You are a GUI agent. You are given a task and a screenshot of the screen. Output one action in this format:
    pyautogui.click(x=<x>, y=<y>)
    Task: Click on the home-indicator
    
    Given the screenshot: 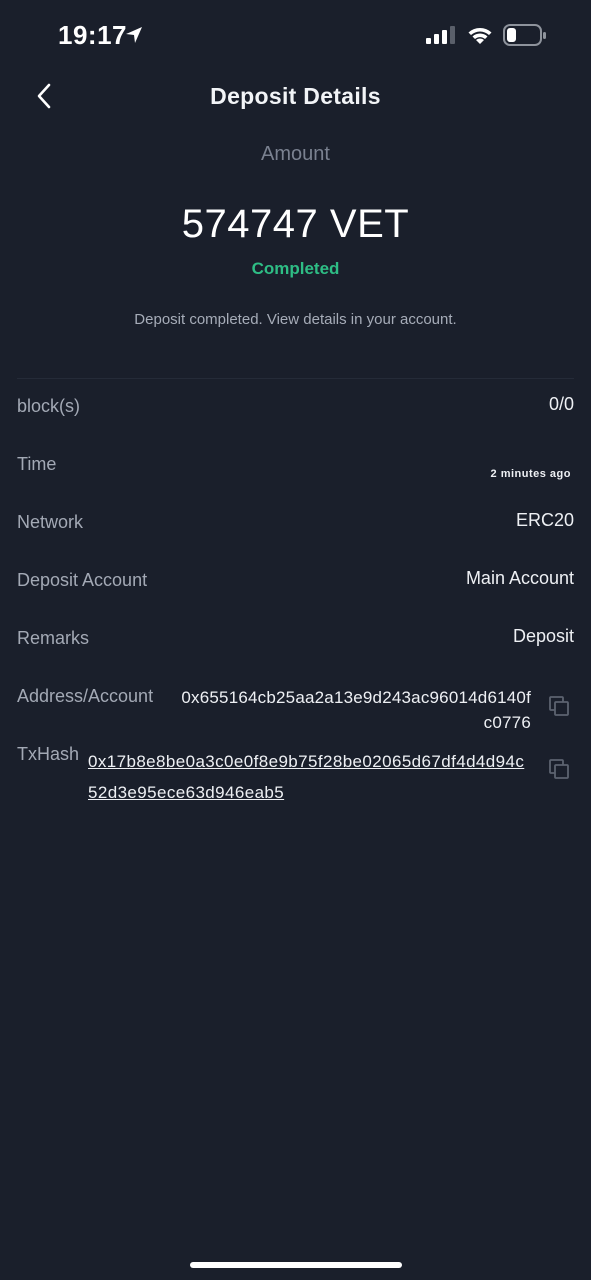 What is the action you would take?
    pyautogui.click(x=296, y=1265)
    